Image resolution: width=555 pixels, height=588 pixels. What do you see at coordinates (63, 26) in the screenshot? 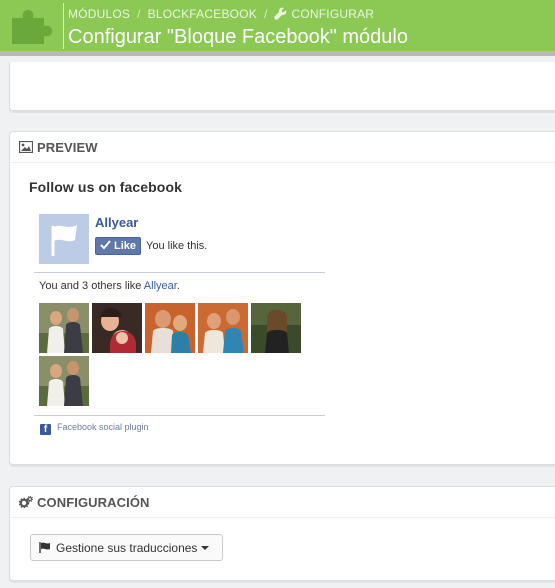
I see `header-divider` at bounding box center [63, 26].